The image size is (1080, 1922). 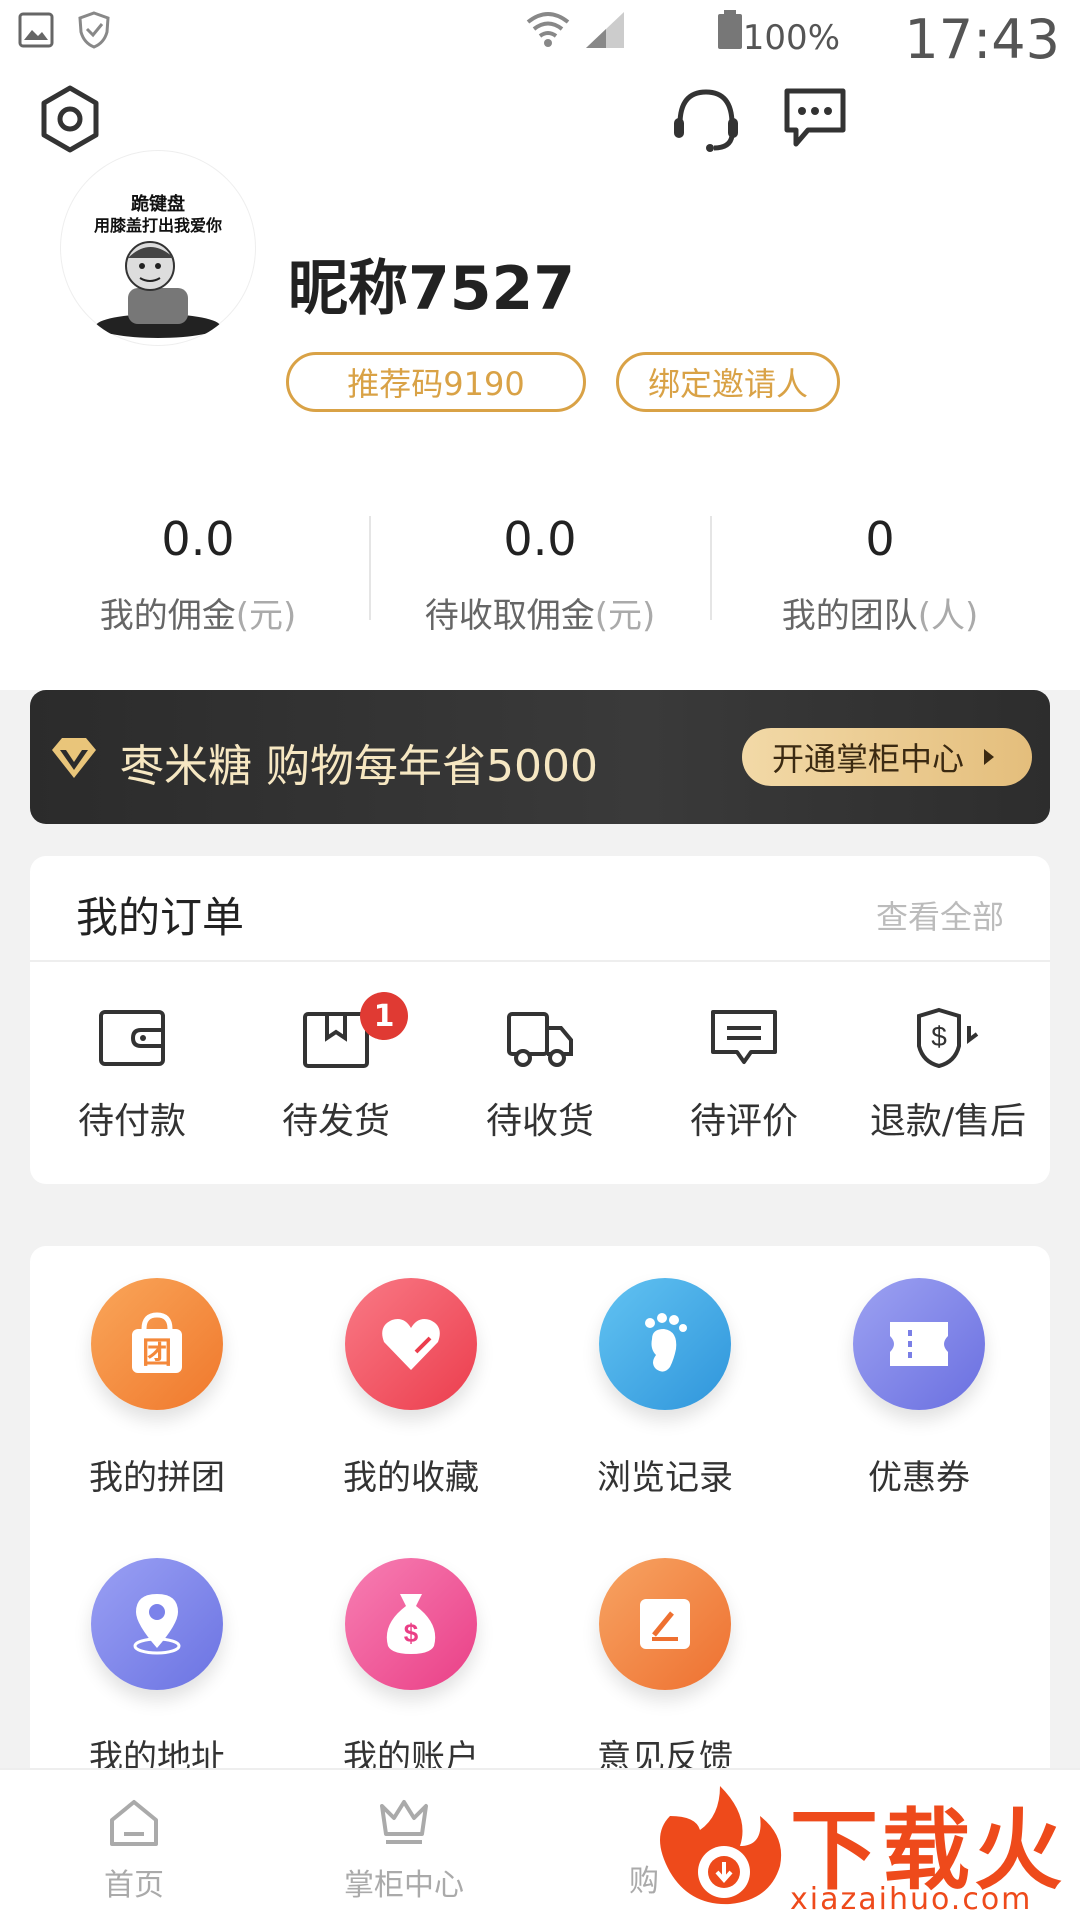 What do you see at coordinates (198, 539) in the screenshot?
I see `commission-value: 0.0` at bounding box center [198, 539].